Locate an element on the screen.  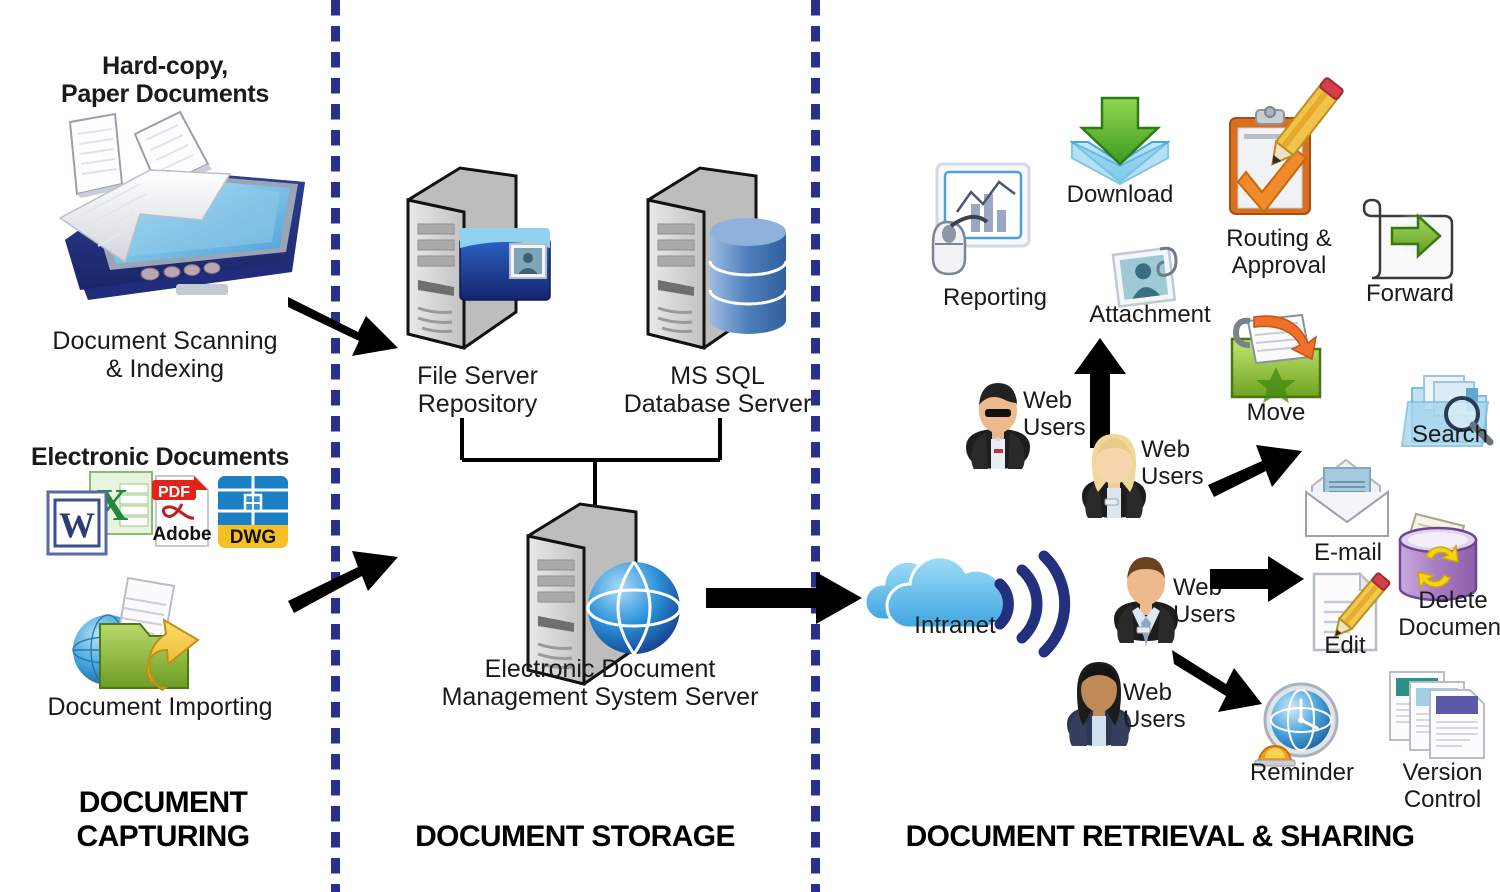
file-server-illustration is located at coordinates (478, 262).